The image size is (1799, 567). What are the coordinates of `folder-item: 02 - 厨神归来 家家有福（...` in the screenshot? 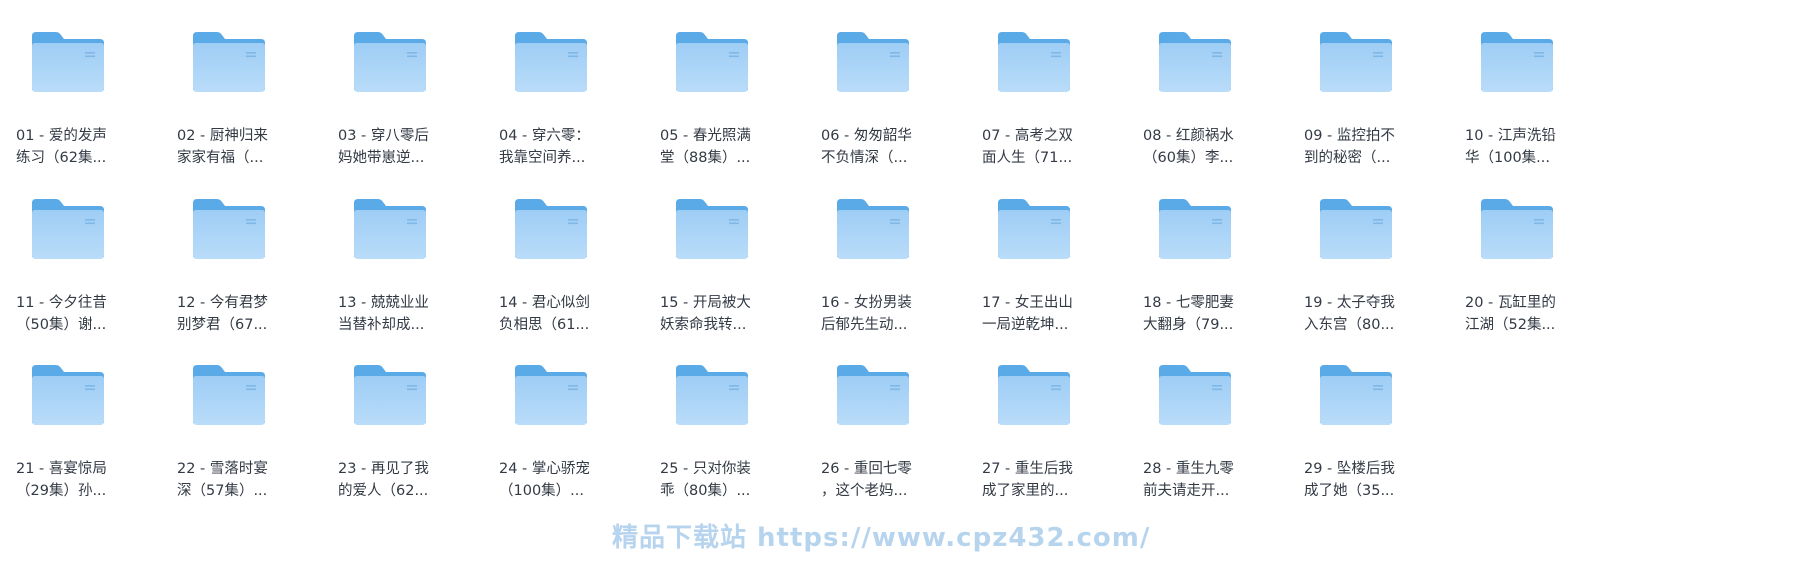 It's located at (257, 110).